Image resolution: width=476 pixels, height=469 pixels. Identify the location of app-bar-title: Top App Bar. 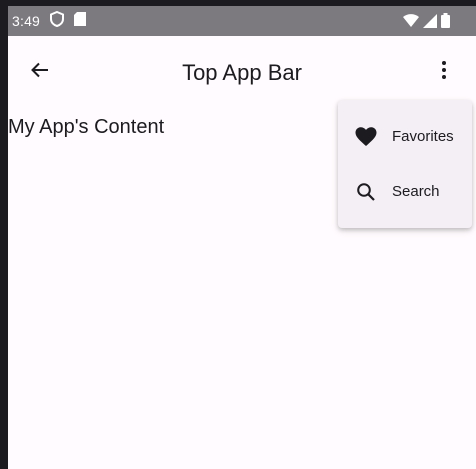
(242, 72).